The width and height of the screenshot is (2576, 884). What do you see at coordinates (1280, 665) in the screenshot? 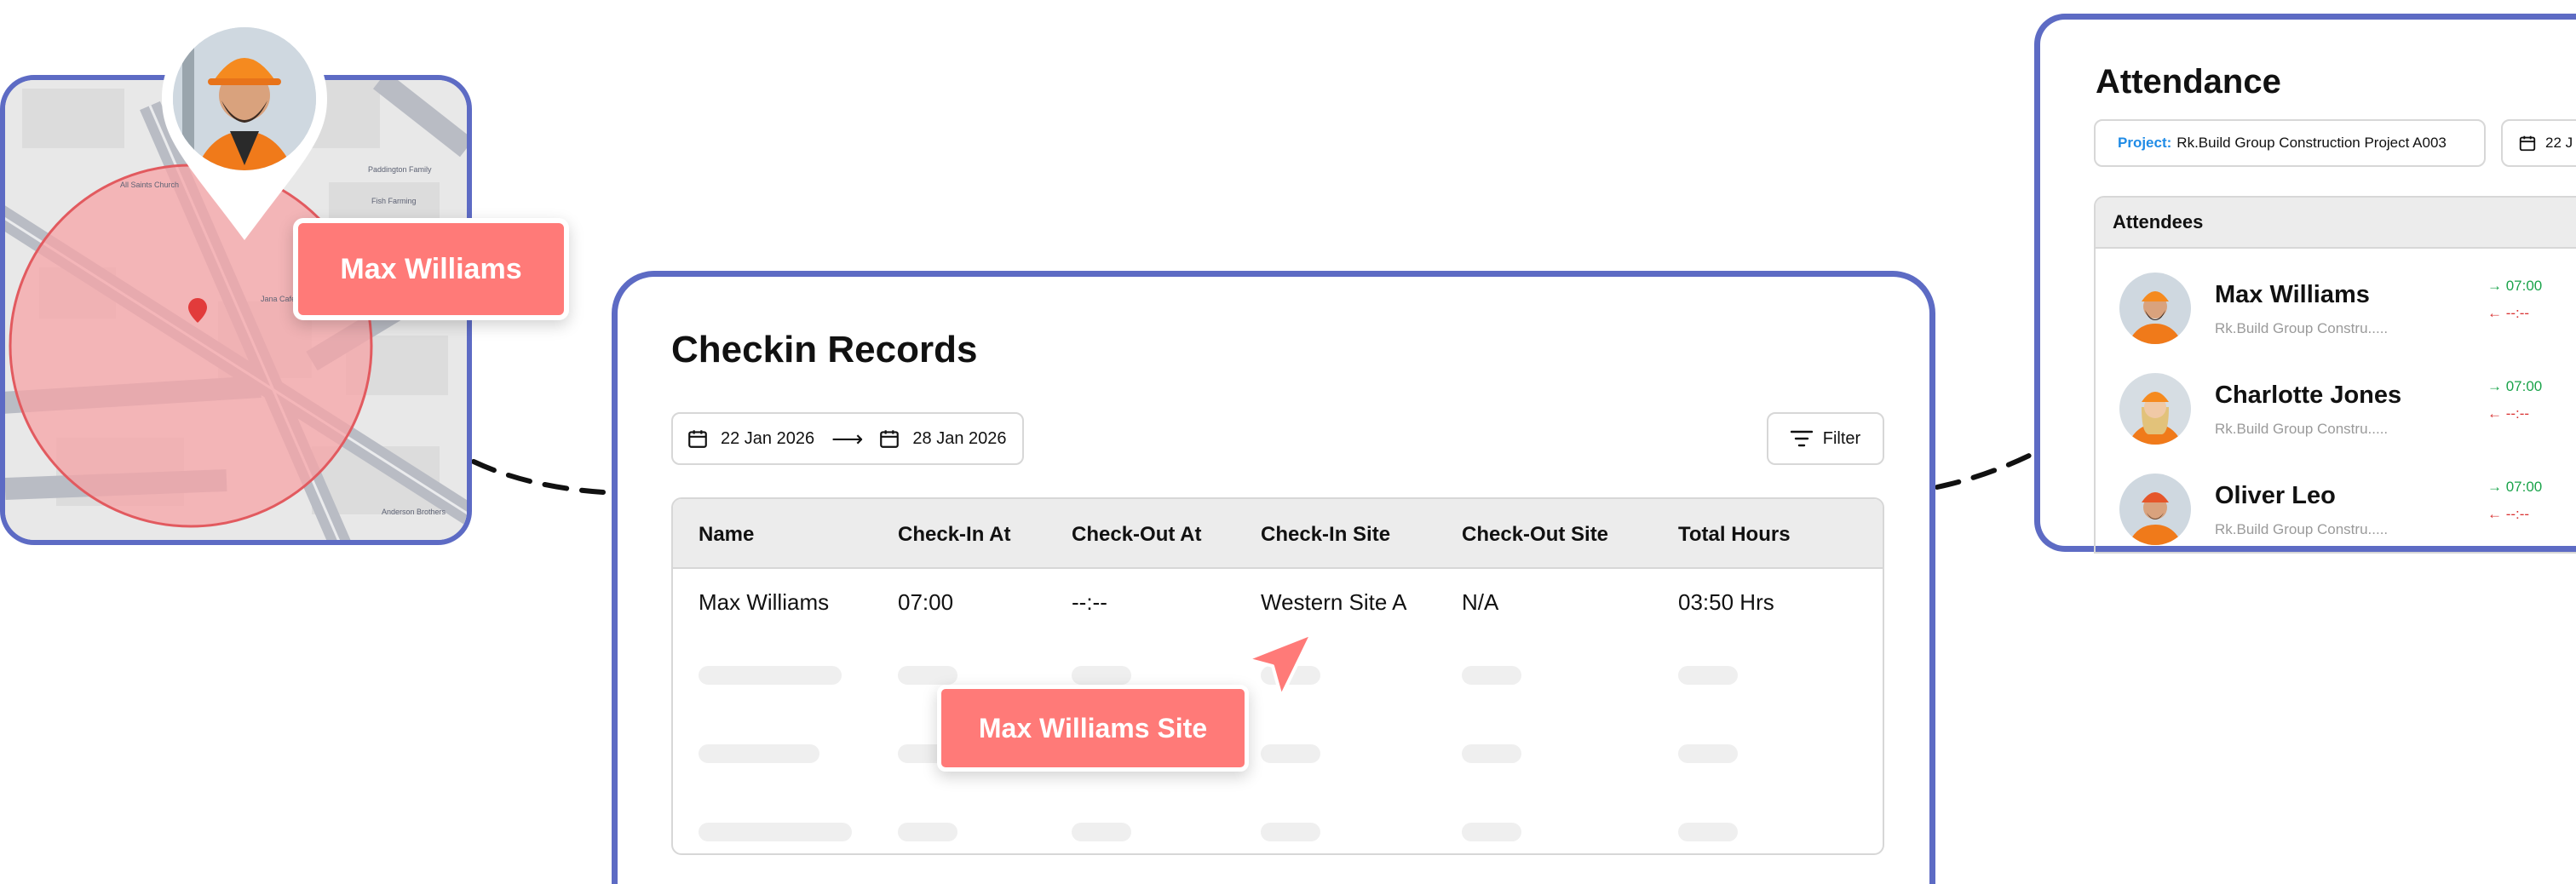
I see `cursor-pointer-icon` at bounding box center [1280, 665].